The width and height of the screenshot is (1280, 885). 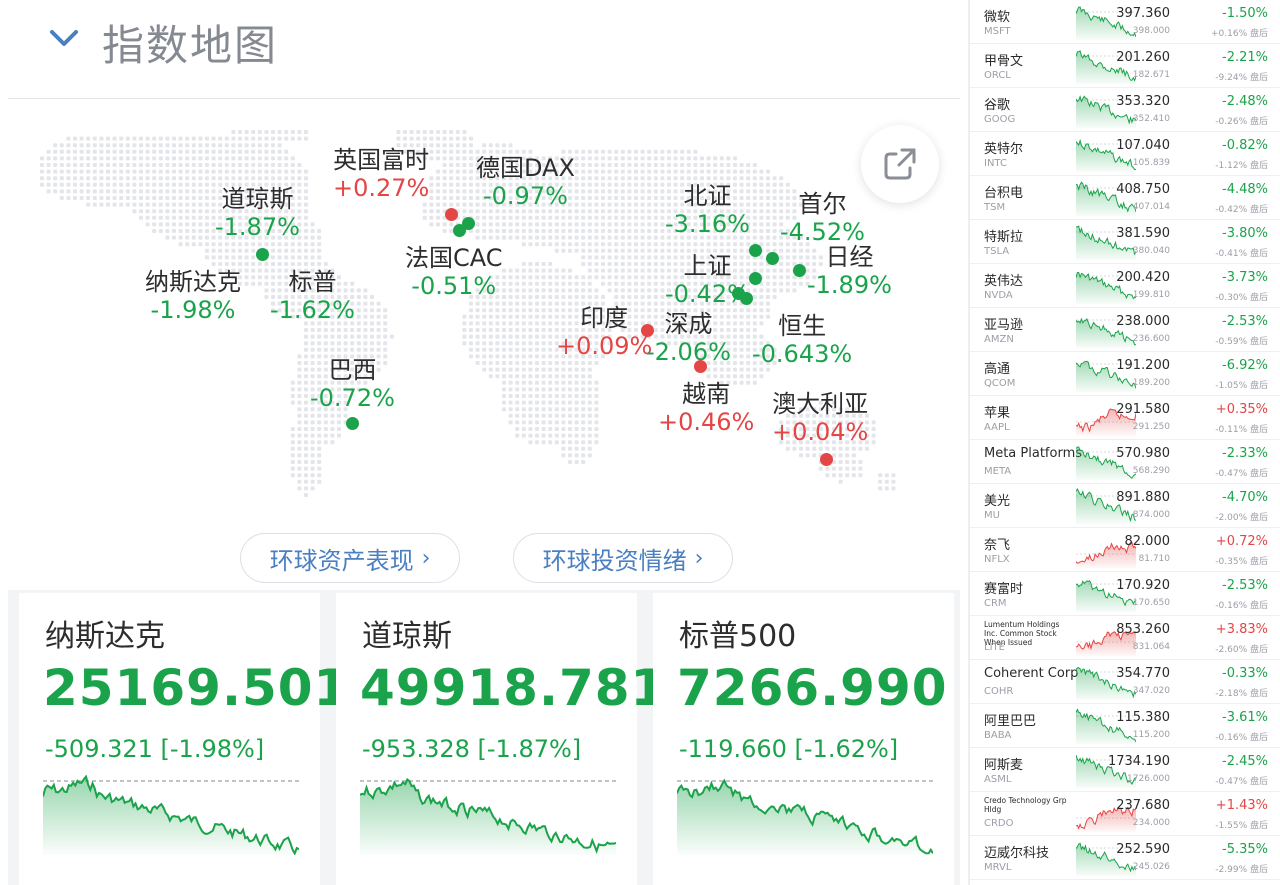 What do you see at coordinates (257, 213) in the screenshot?
I see `map-label-dow: 道琼斯 -1.87%` at bounding box center [257, 213].